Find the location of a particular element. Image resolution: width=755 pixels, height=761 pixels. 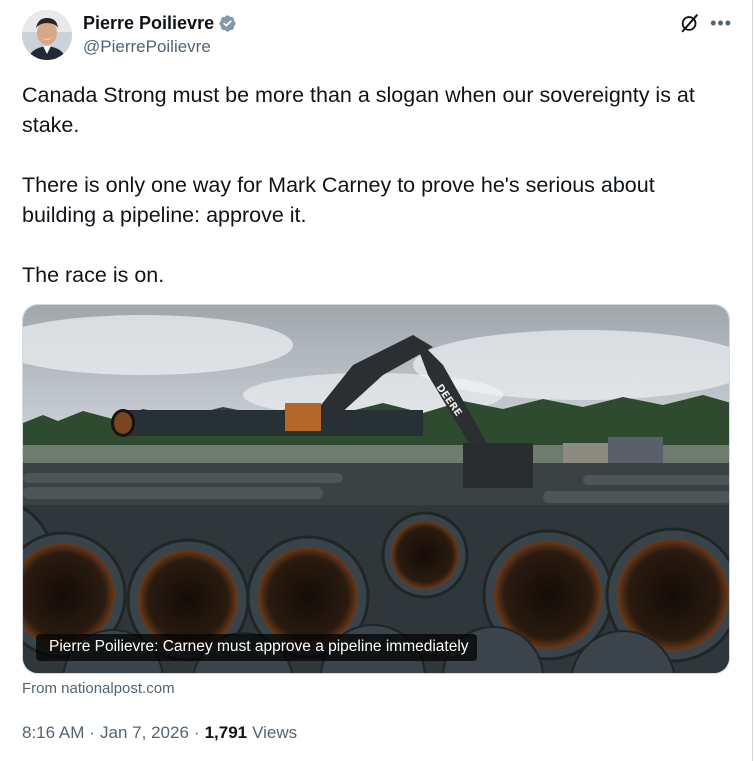

author-names: Pierre Poilievre @PierrePoilievre is located at coordinates (160, 35).